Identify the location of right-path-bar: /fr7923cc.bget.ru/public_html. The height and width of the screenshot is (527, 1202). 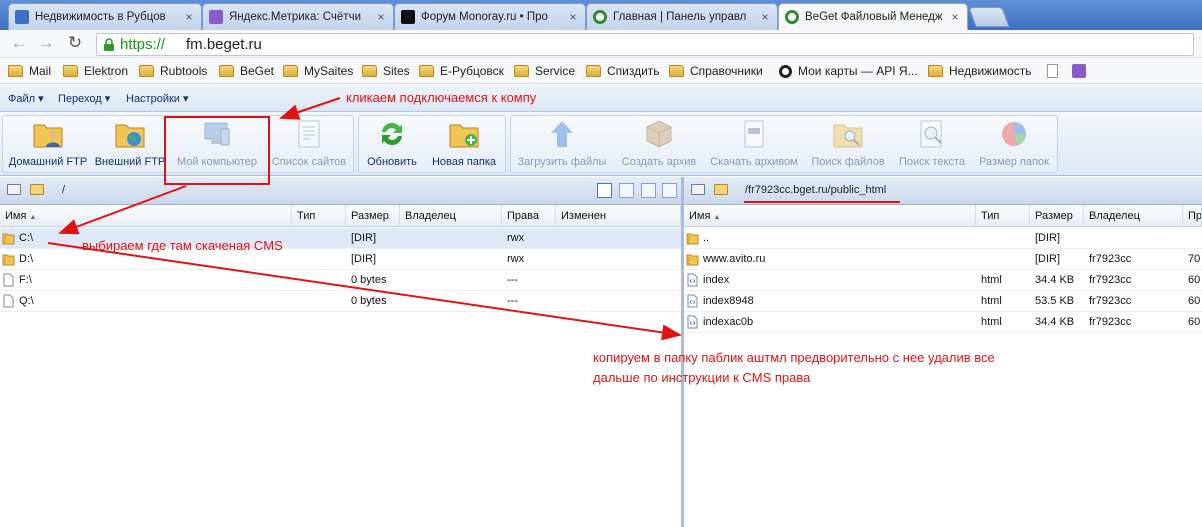
(943, 191).